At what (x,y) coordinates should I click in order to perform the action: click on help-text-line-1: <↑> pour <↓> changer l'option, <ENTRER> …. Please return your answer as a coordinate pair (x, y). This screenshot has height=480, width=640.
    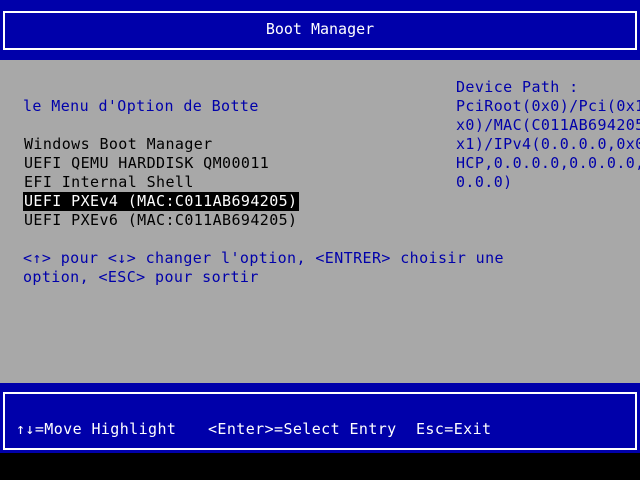
    Looking at the image, I should click on (263, 258).